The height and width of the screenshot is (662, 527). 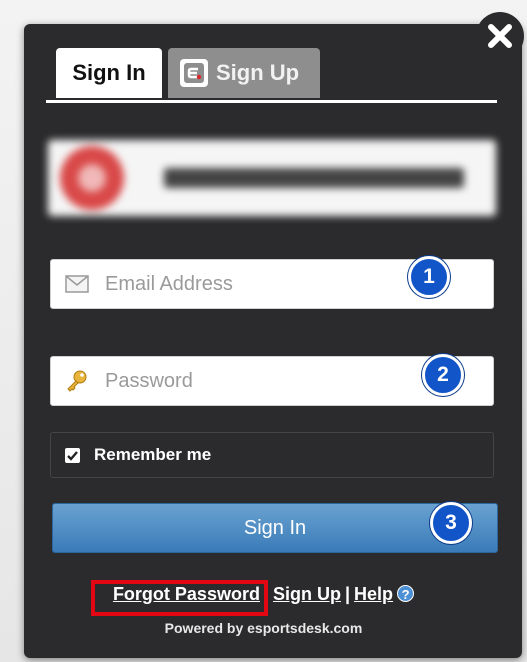 I want to click on organization-logo, so click(x=272, y=178).